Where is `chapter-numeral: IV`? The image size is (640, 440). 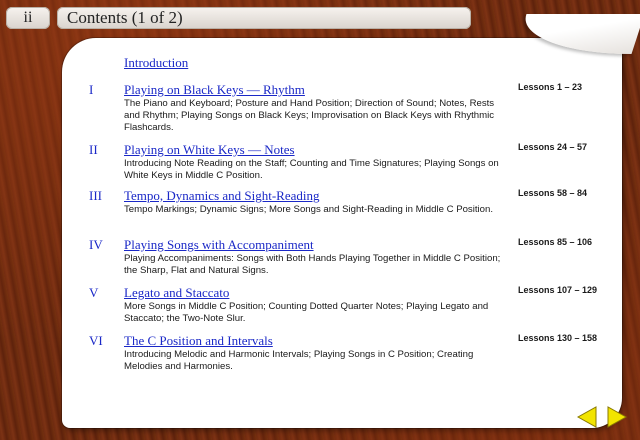
chapter-numeral: IV is located at coordinates (96, 244).